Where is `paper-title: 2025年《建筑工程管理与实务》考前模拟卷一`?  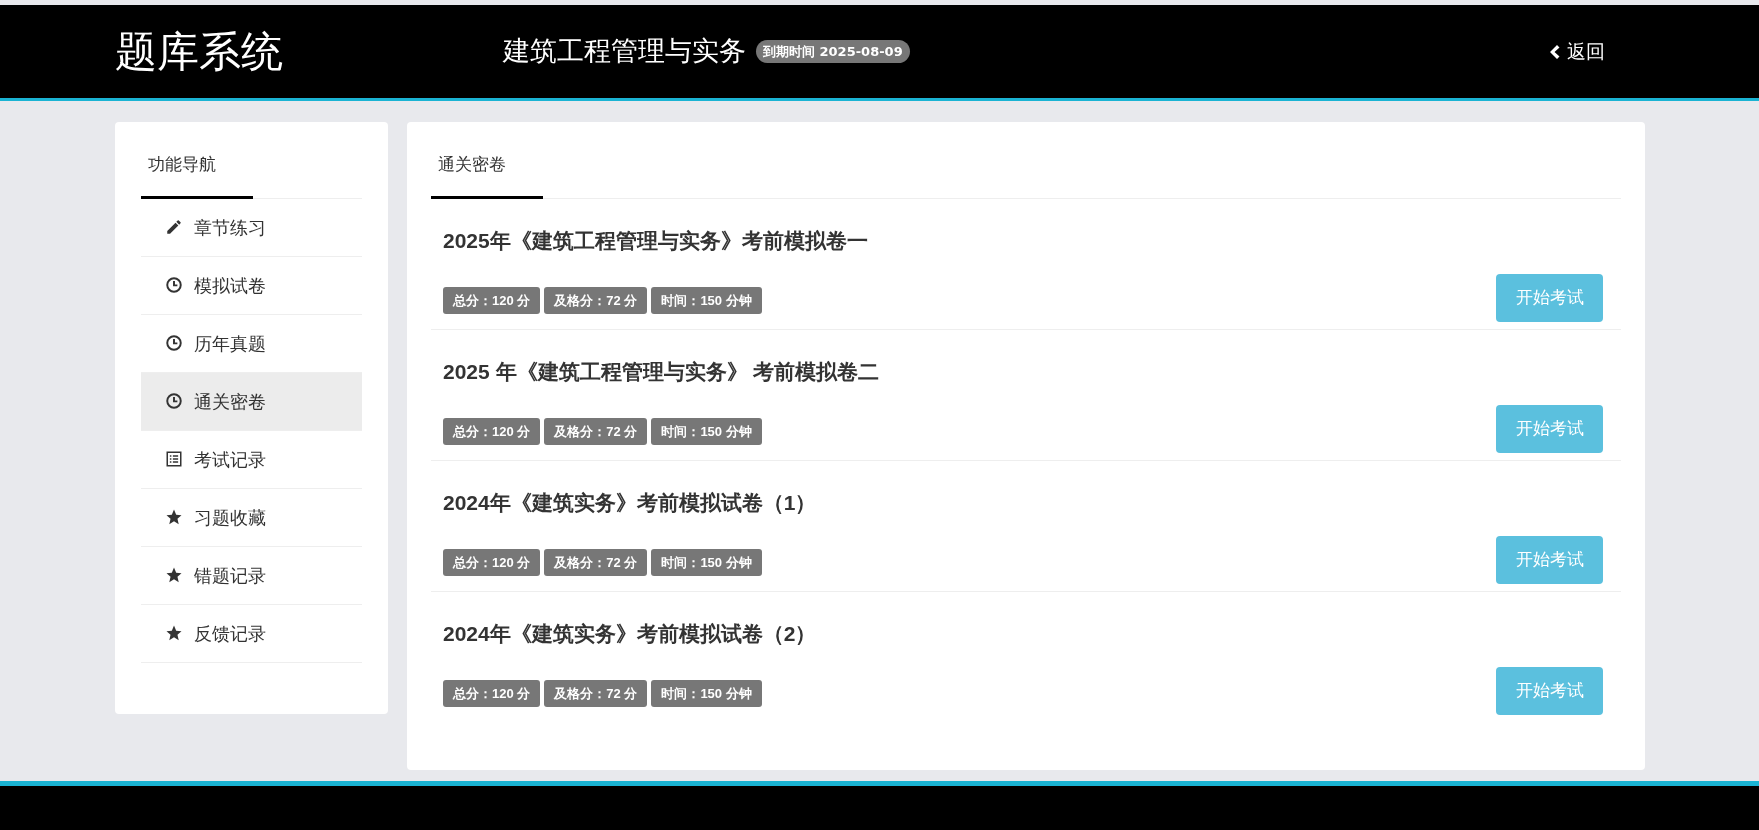 paper-title: 2025年《建筑工程管理与实务》考前模拟卷一 is located at coordinates (1026, 240).